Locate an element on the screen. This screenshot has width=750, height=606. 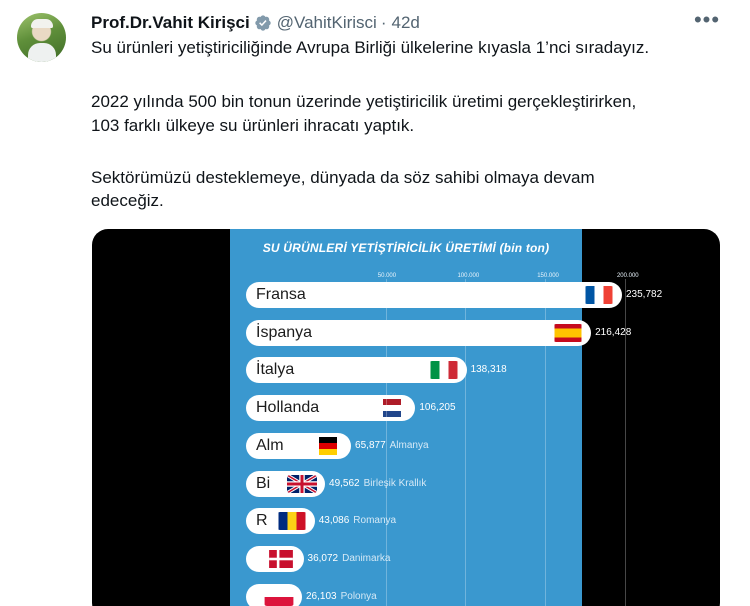
bar-value-number: 106,205 is located at coordinates (437, 408).